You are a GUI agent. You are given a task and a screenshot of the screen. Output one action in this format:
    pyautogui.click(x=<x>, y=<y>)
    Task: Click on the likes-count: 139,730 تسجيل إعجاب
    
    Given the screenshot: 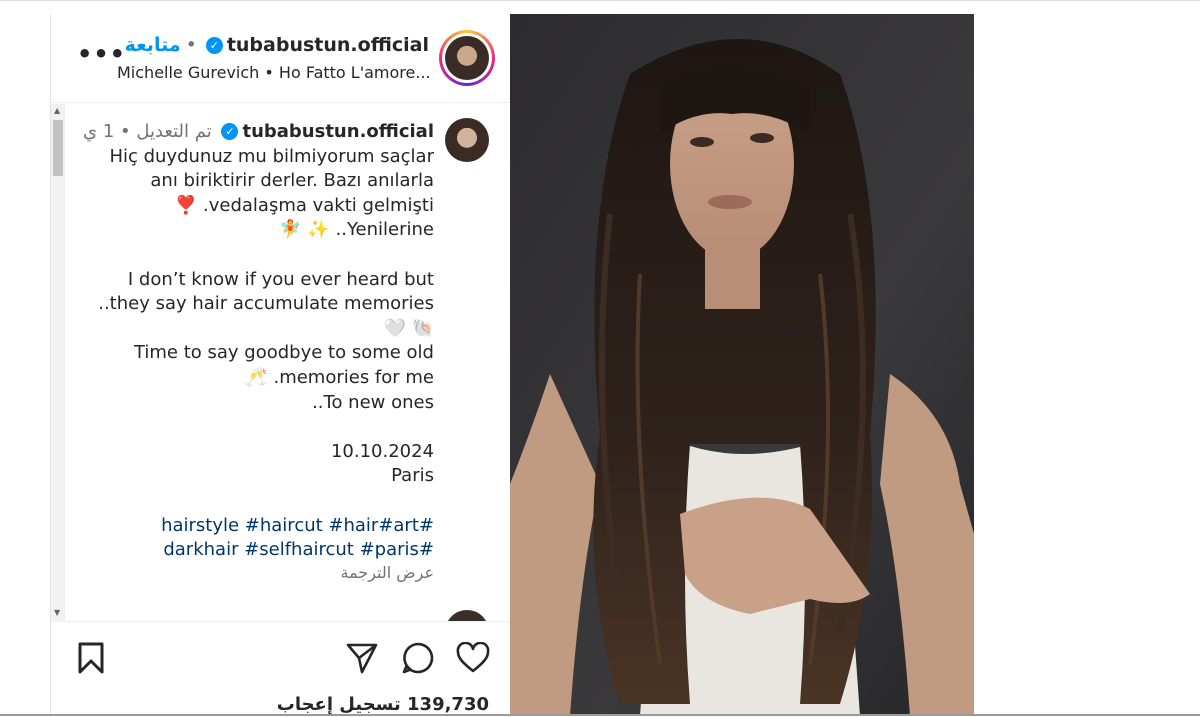 What is the action you would take?
    pyautogui.click(x=383, y=704)
    